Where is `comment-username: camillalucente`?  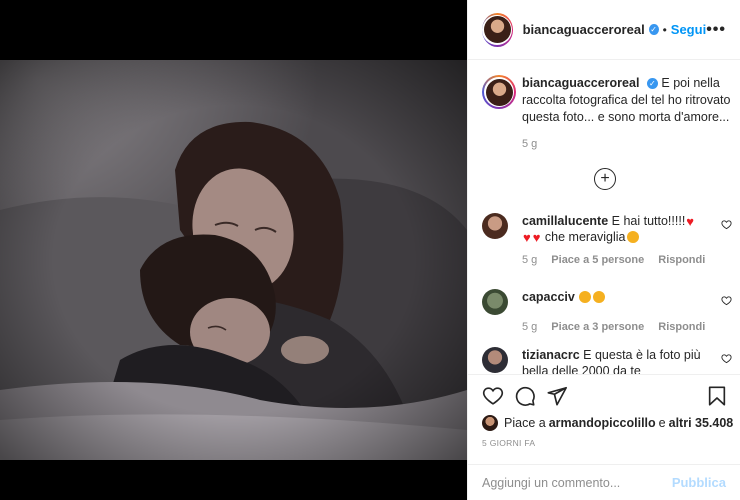
comment-username: camillalucente is located at coordinates (565, 221).